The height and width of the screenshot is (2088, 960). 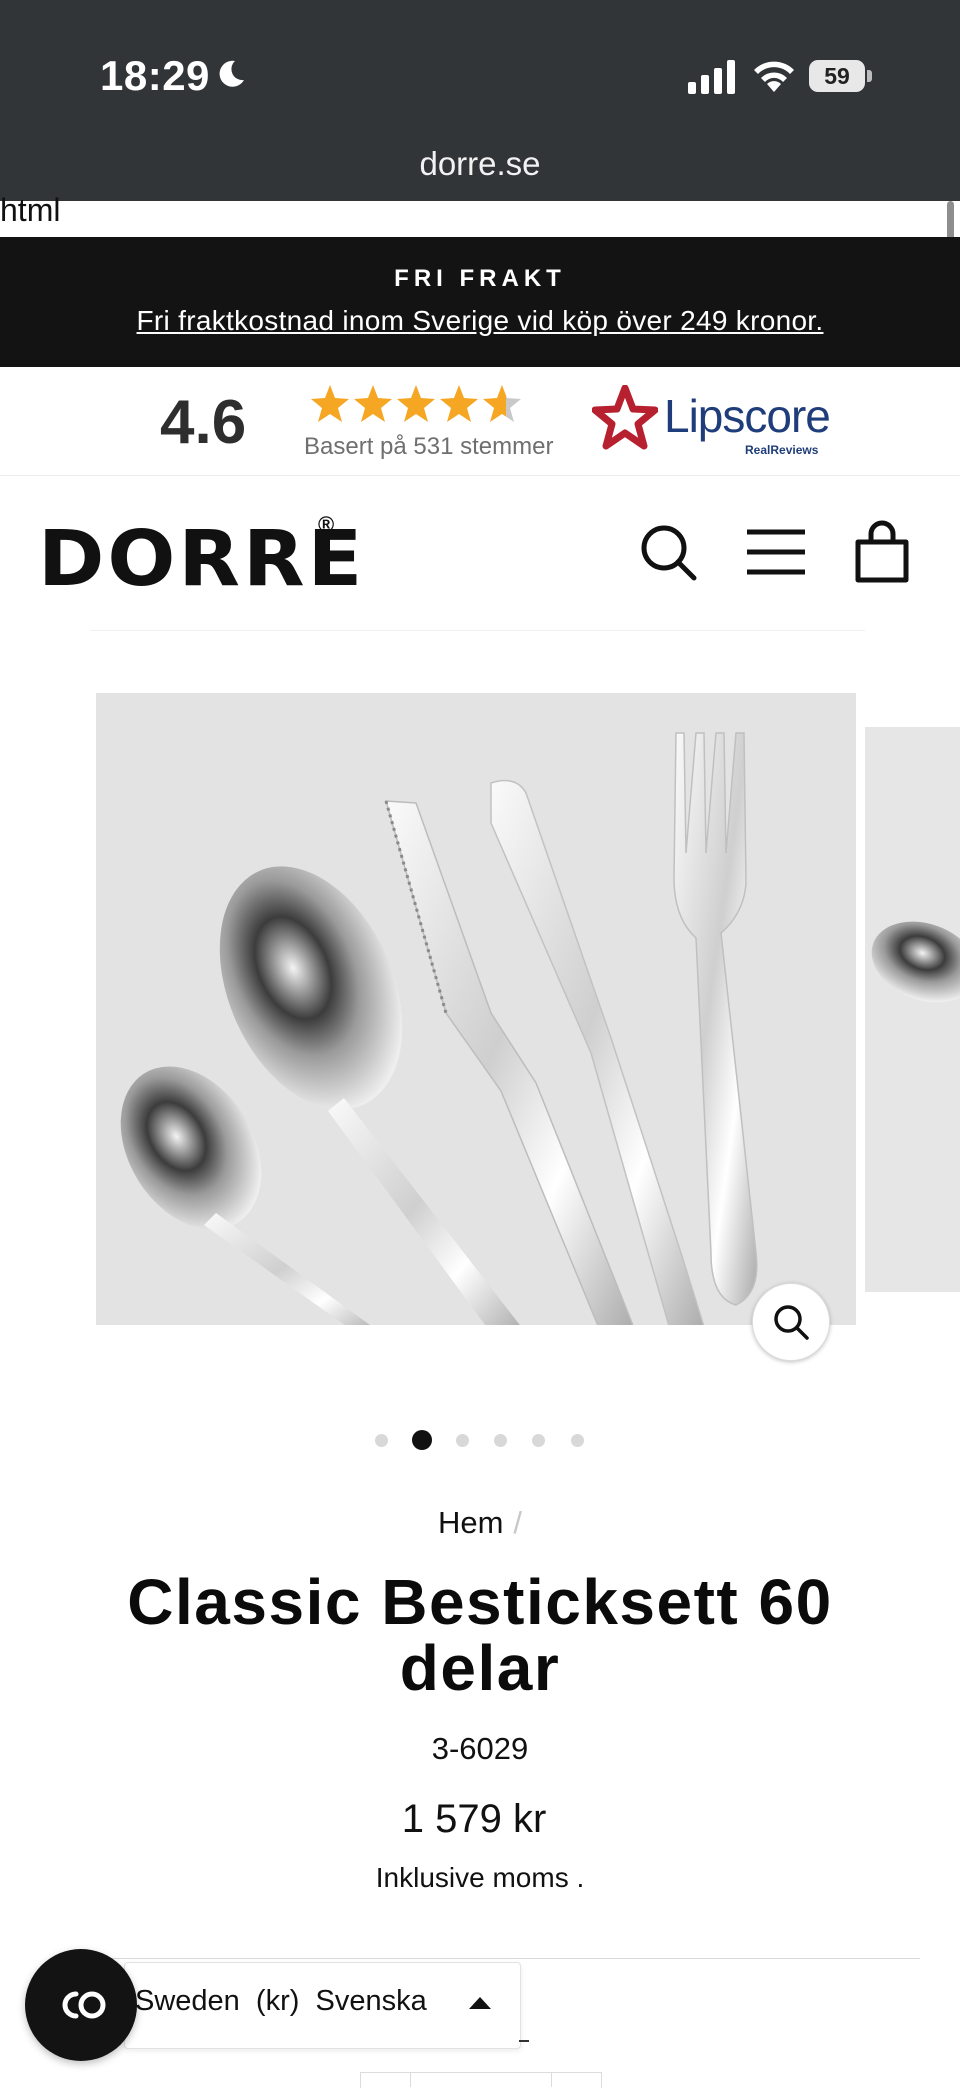 What do you see at coordinates (231, 73) in the screenshot?
I see `moon-icon` at bounding box center [231, 73].